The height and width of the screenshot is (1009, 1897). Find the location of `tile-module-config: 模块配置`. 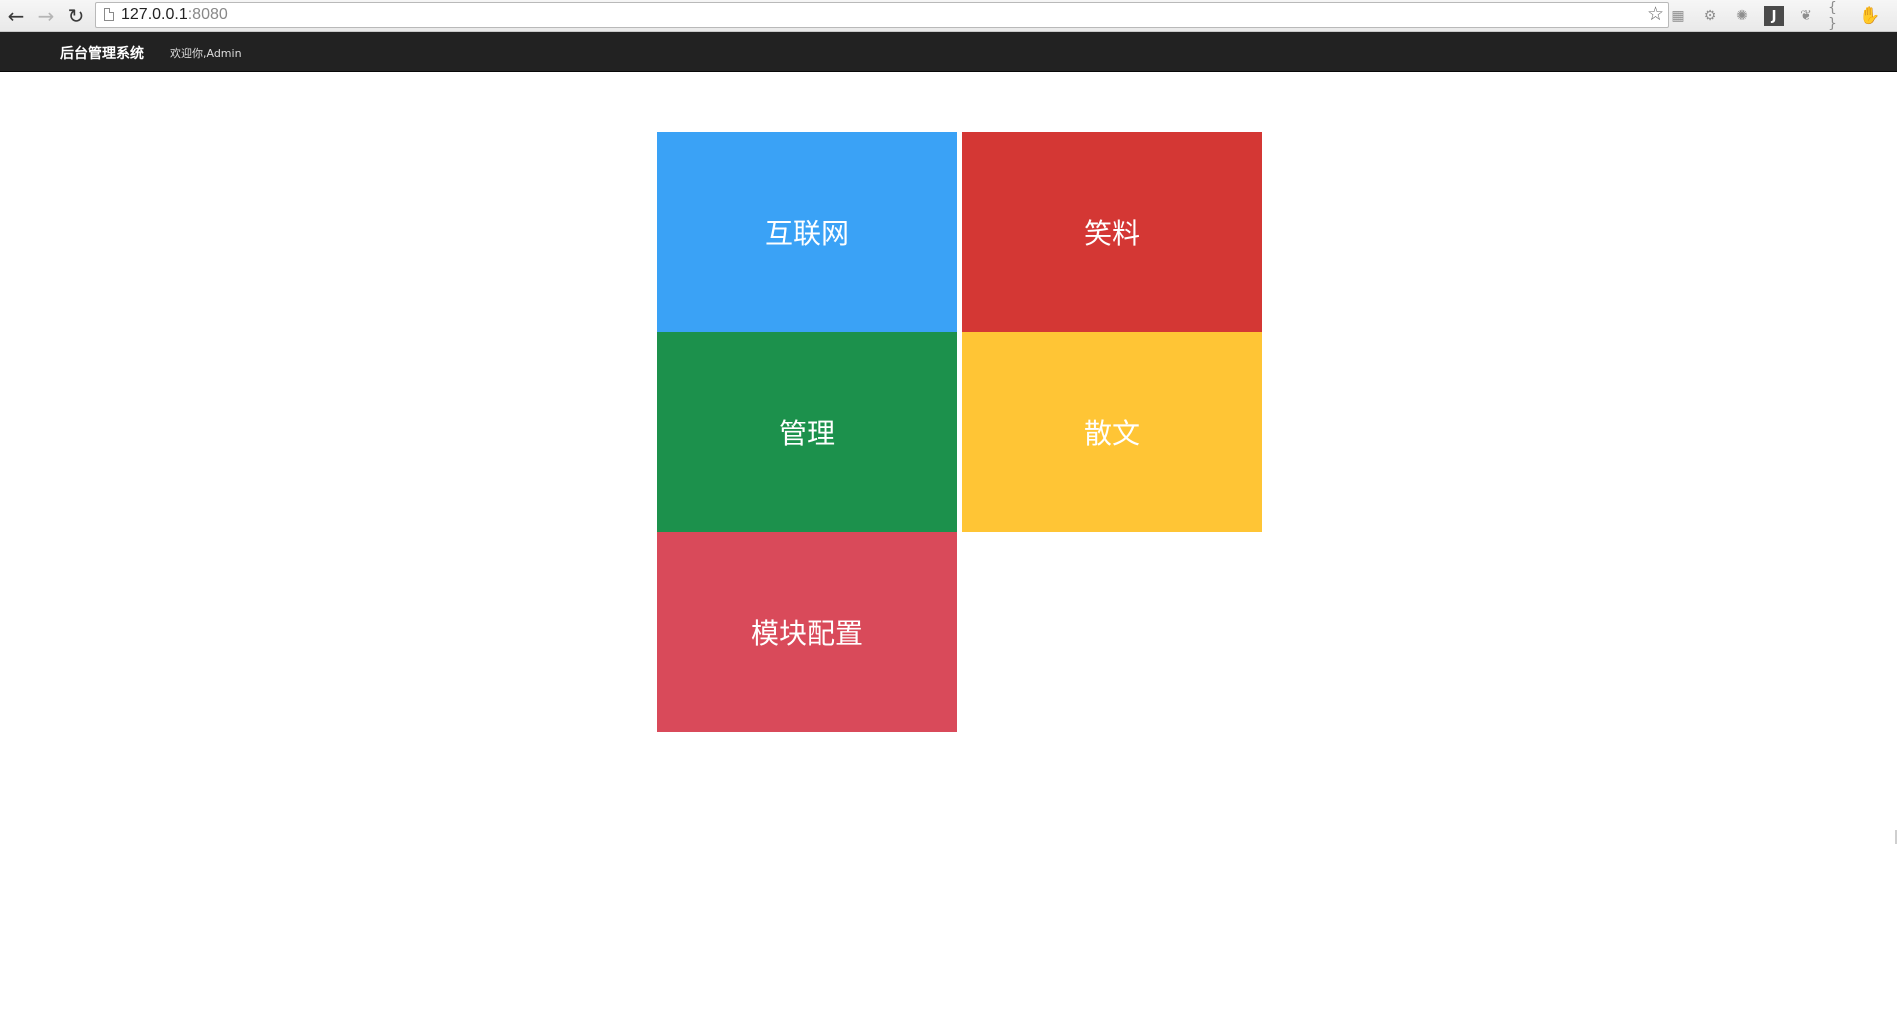

tile-module-config: 模块配置 is located at coordinates (807, 632).